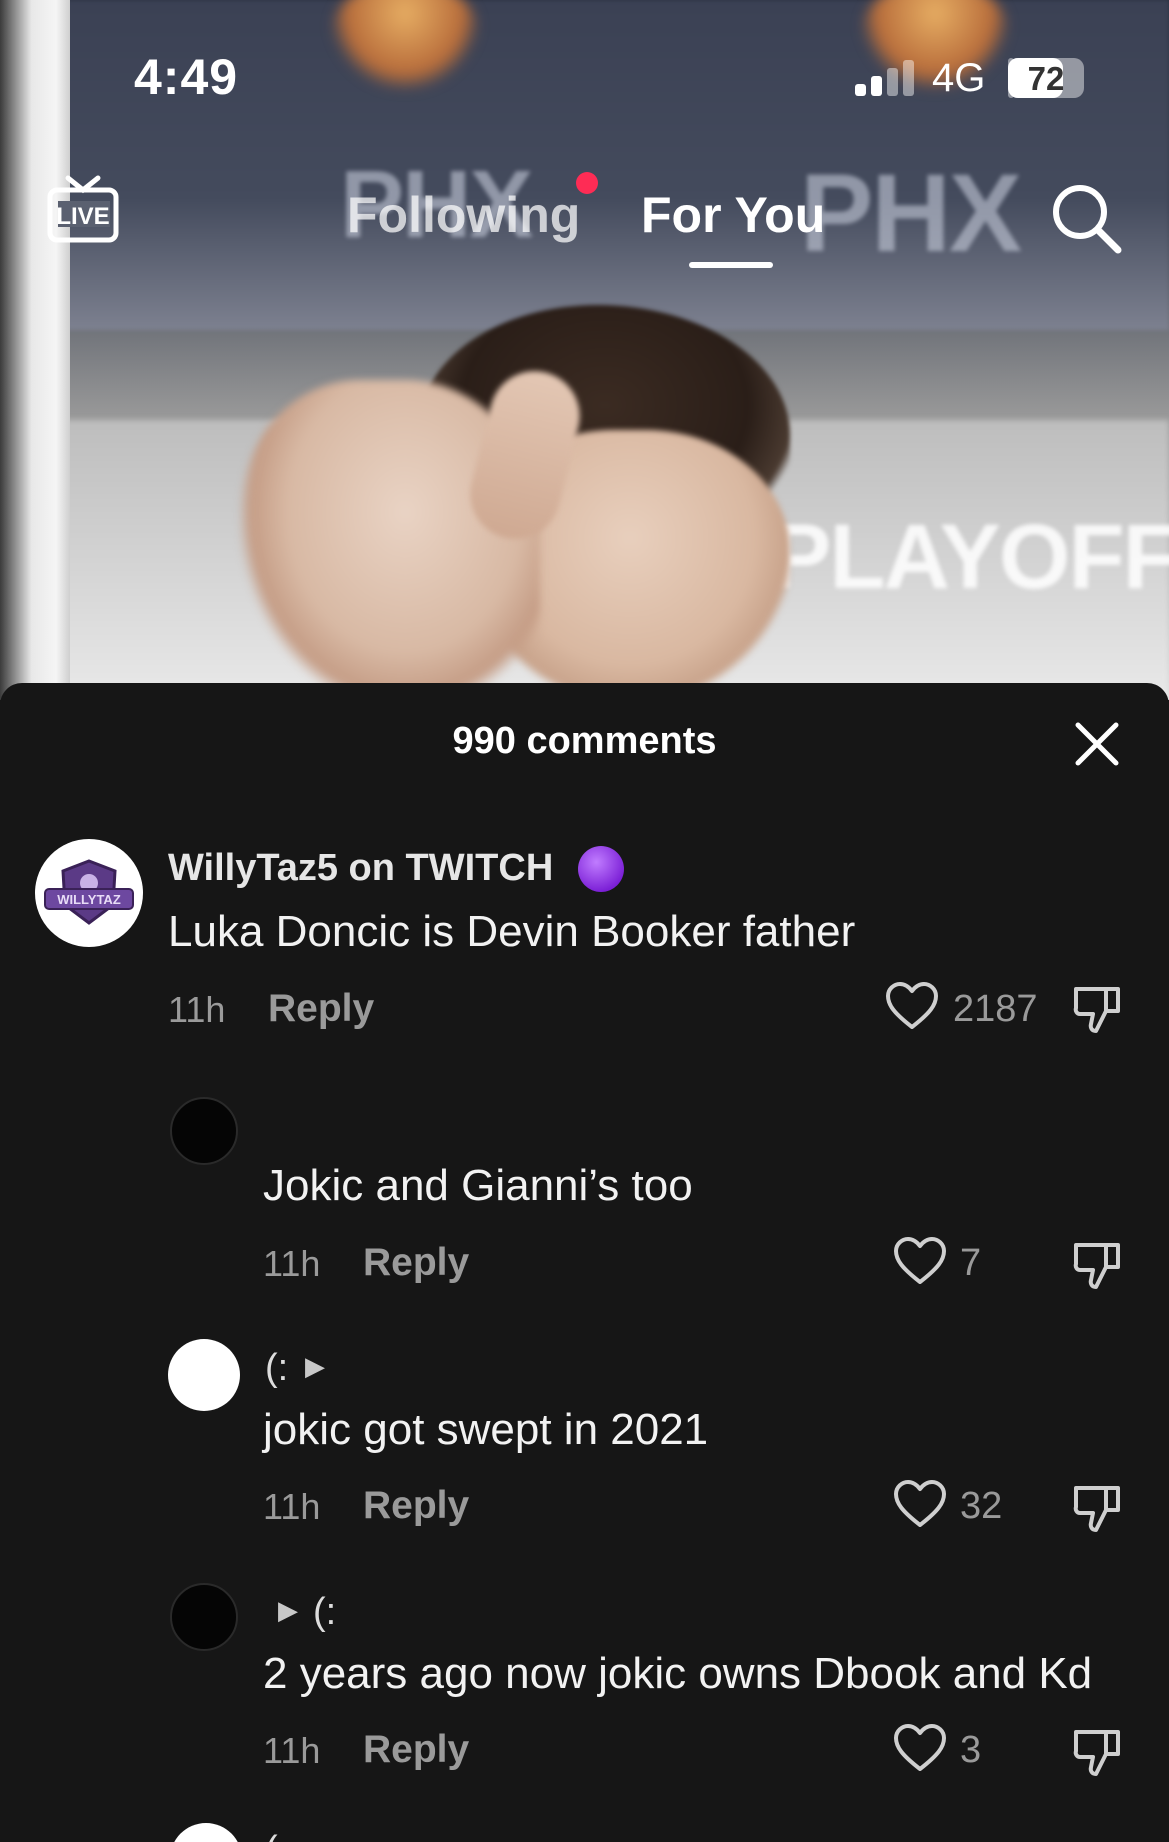 Image resolution: width=1169 pixels, height=1842 pixels. Describe the element at coordinates (584, 741) in the screenshot. I see `comments-count-title: 990 comments` at that location.